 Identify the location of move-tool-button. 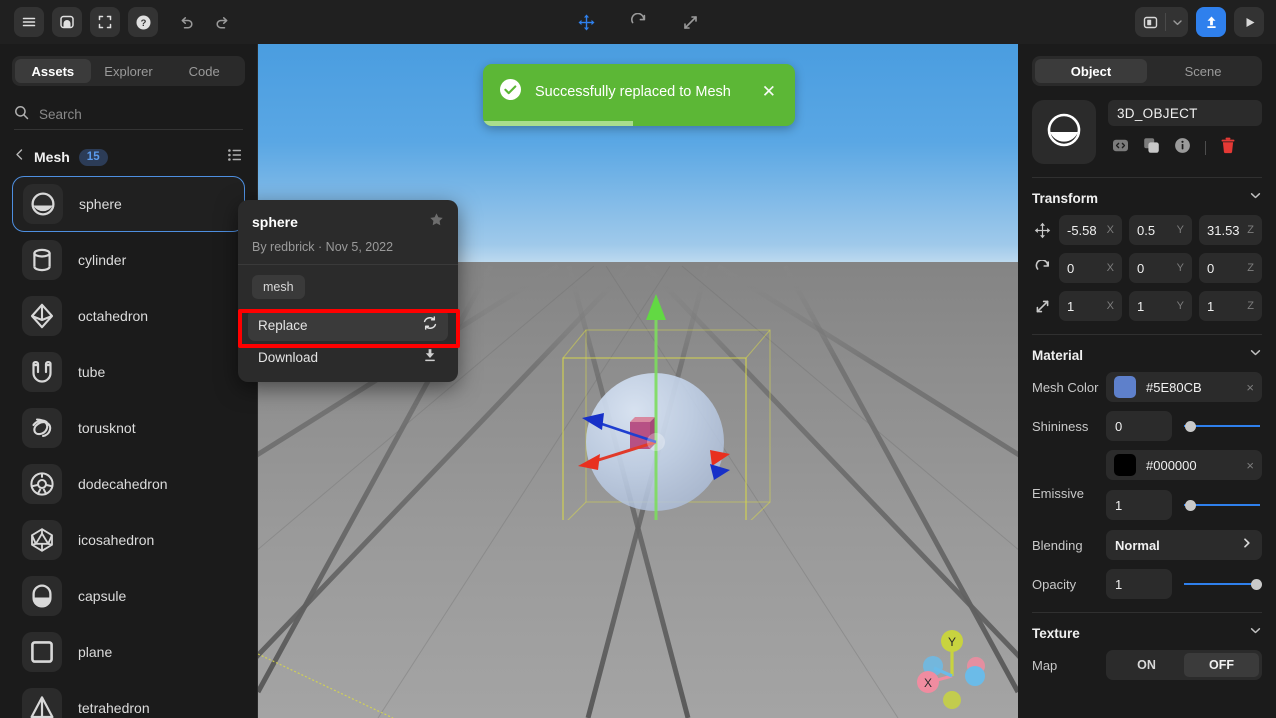
(586, 22).